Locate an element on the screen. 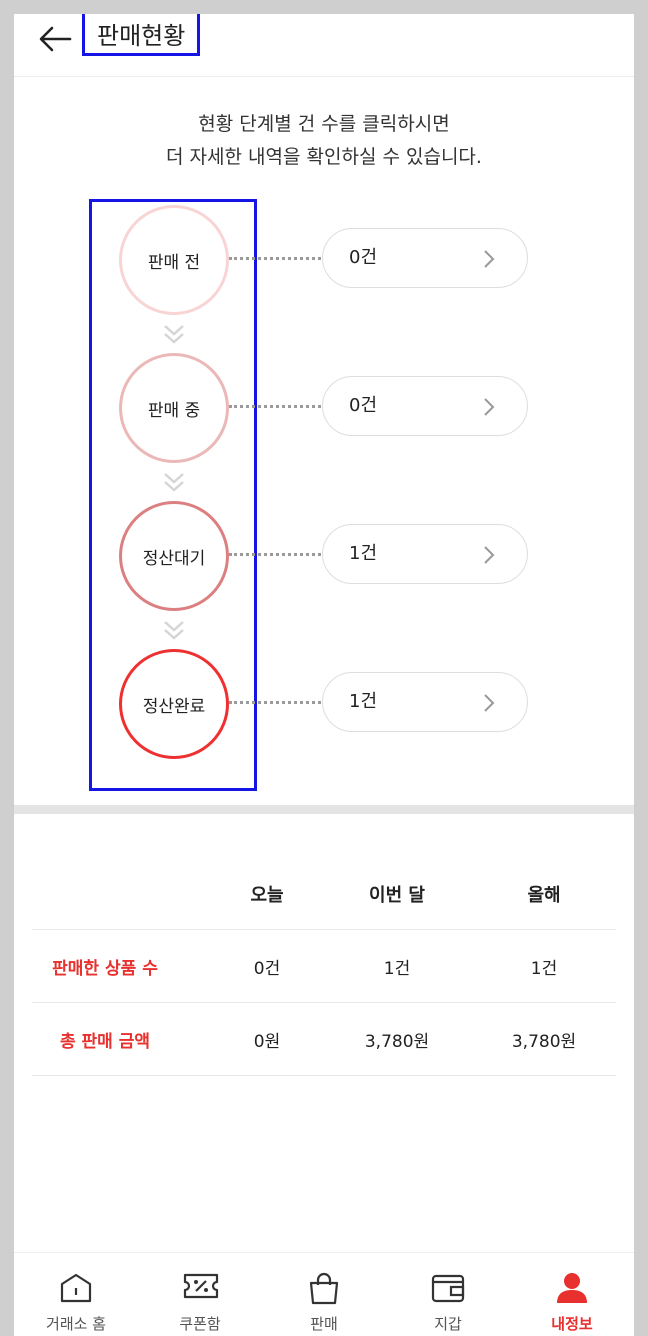 This screenshot has height=1336, width=648. step-count-pending-settlement: 1건 is located at coordinates (425, 554).